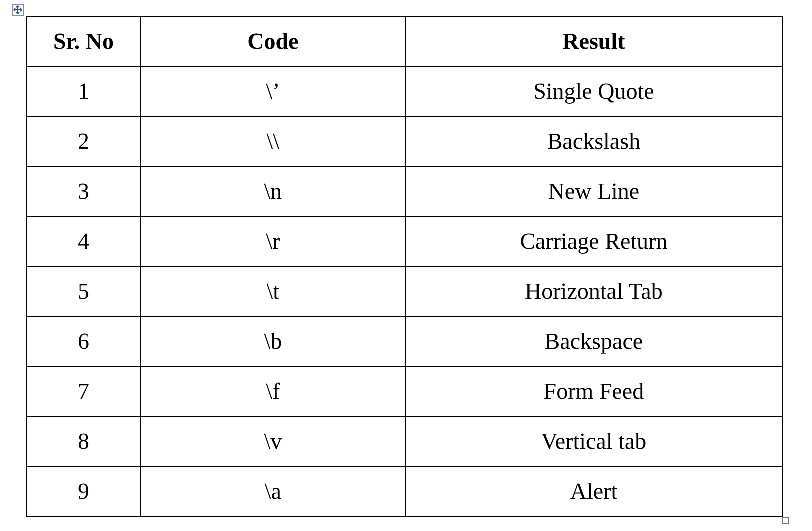  Describe the element at coordinates (83, 141) in the screenshot. I see `table-cell: 2` at that location.